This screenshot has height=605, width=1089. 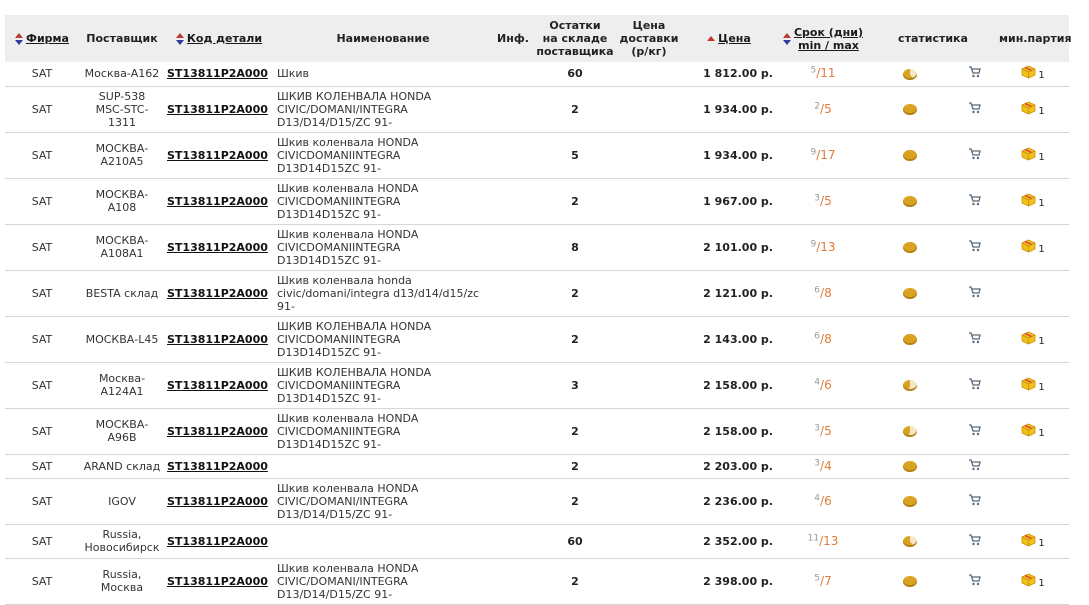 What do you see at coordinates (122, 431) in the screenshot?
I see `cell-supplier: МОСКВА- А96В` at bounding box center [122, 431].